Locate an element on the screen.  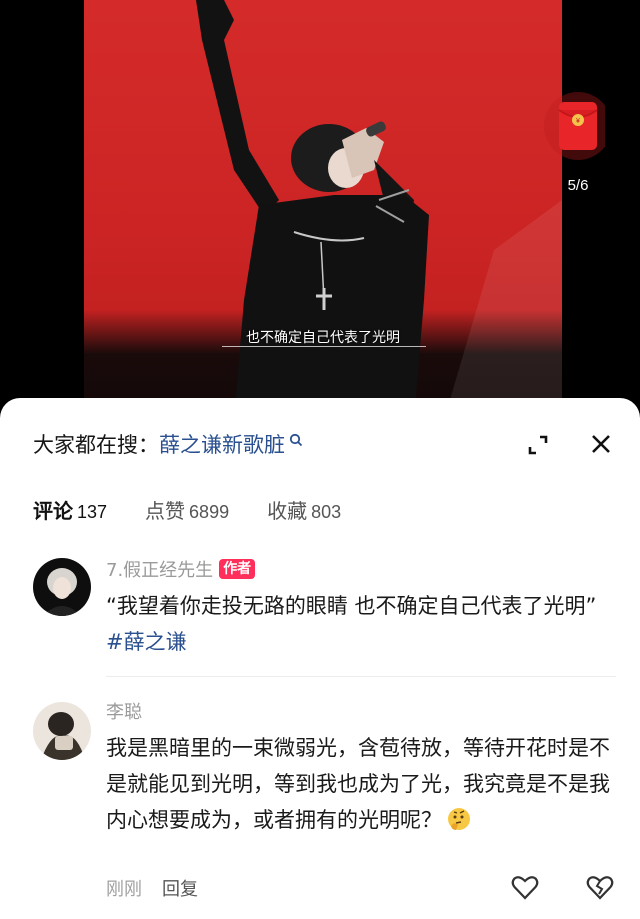
red-packet-progress: 5/6 is located at coordinates (578, 185).